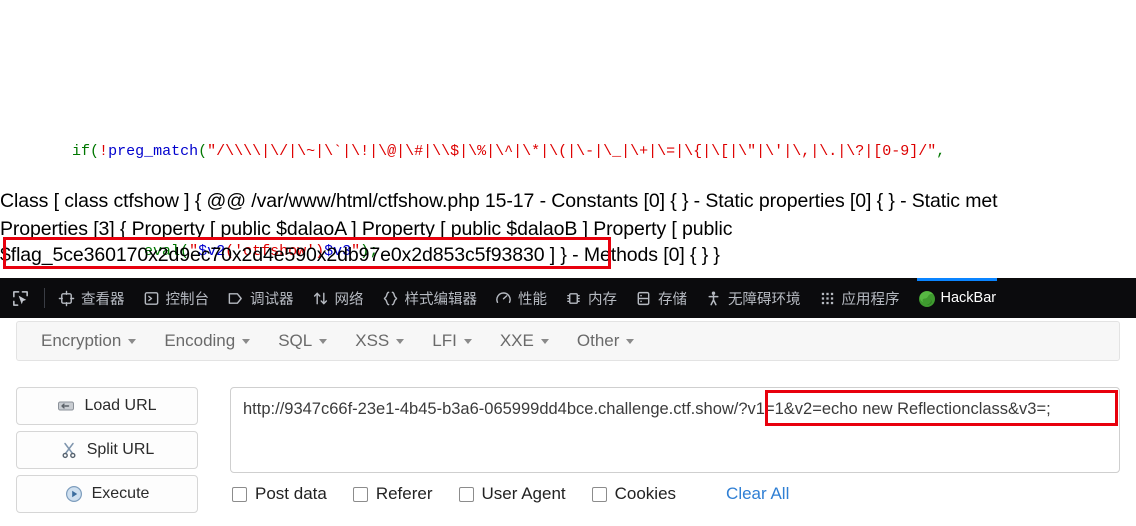 This screenshot has height=526, width=1136. I want to click on tab-inspector-label: 查看器, so click(103, 299).